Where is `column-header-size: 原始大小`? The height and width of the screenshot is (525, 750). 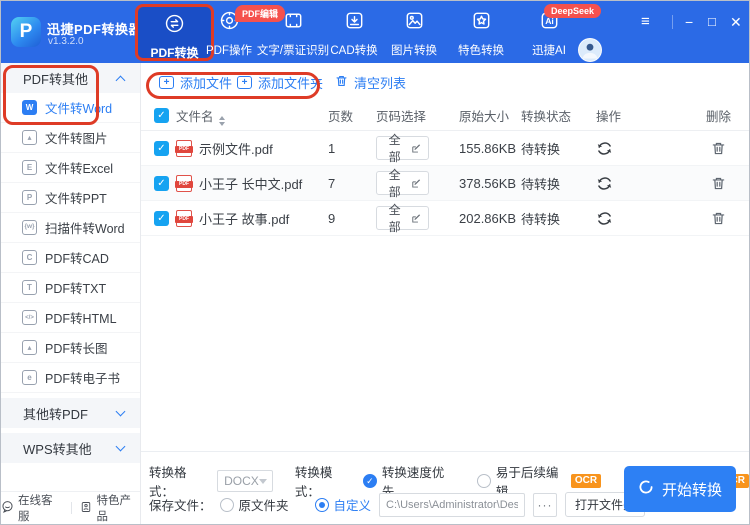
column-header-size: 原始大小 is located at coordinates (484, 117).